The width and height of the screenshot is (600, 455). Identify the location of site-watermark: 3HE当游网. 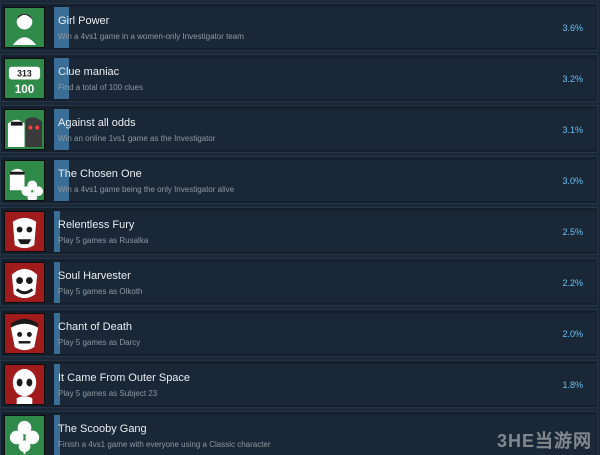
(544, 441).